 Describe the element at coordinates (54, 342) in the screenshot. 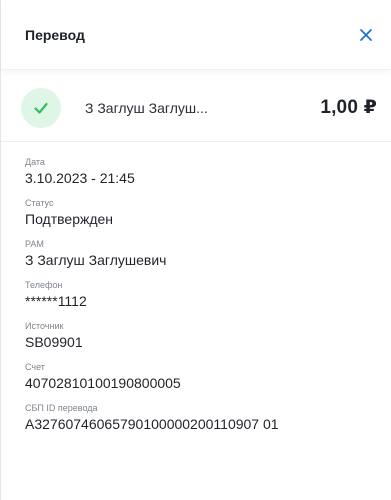

I see `field-value: SB09901` at that location.